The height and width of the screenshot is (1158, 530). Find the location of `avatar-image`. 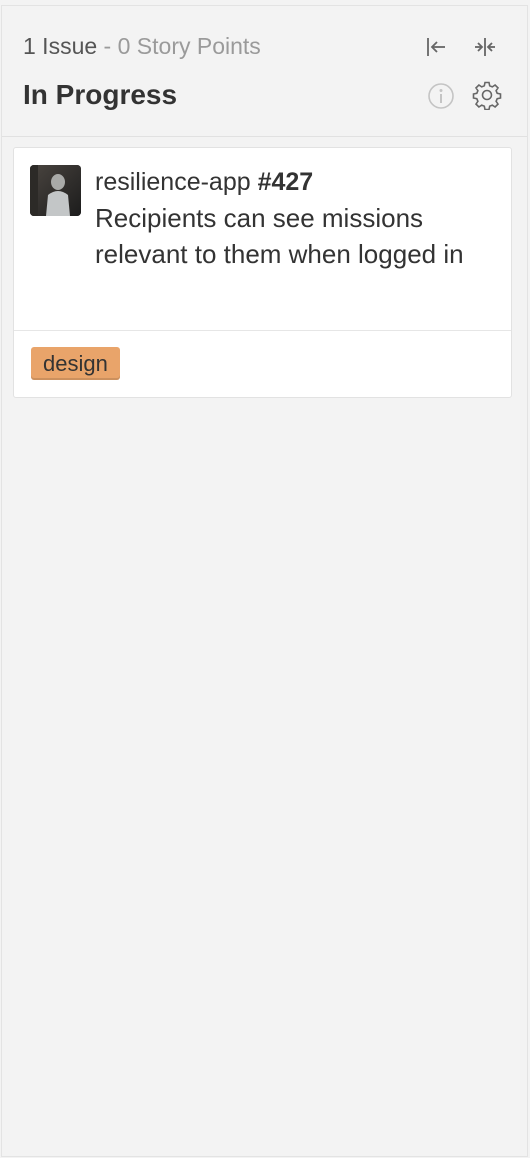

avatar-image is located at coordinates (55, 190).